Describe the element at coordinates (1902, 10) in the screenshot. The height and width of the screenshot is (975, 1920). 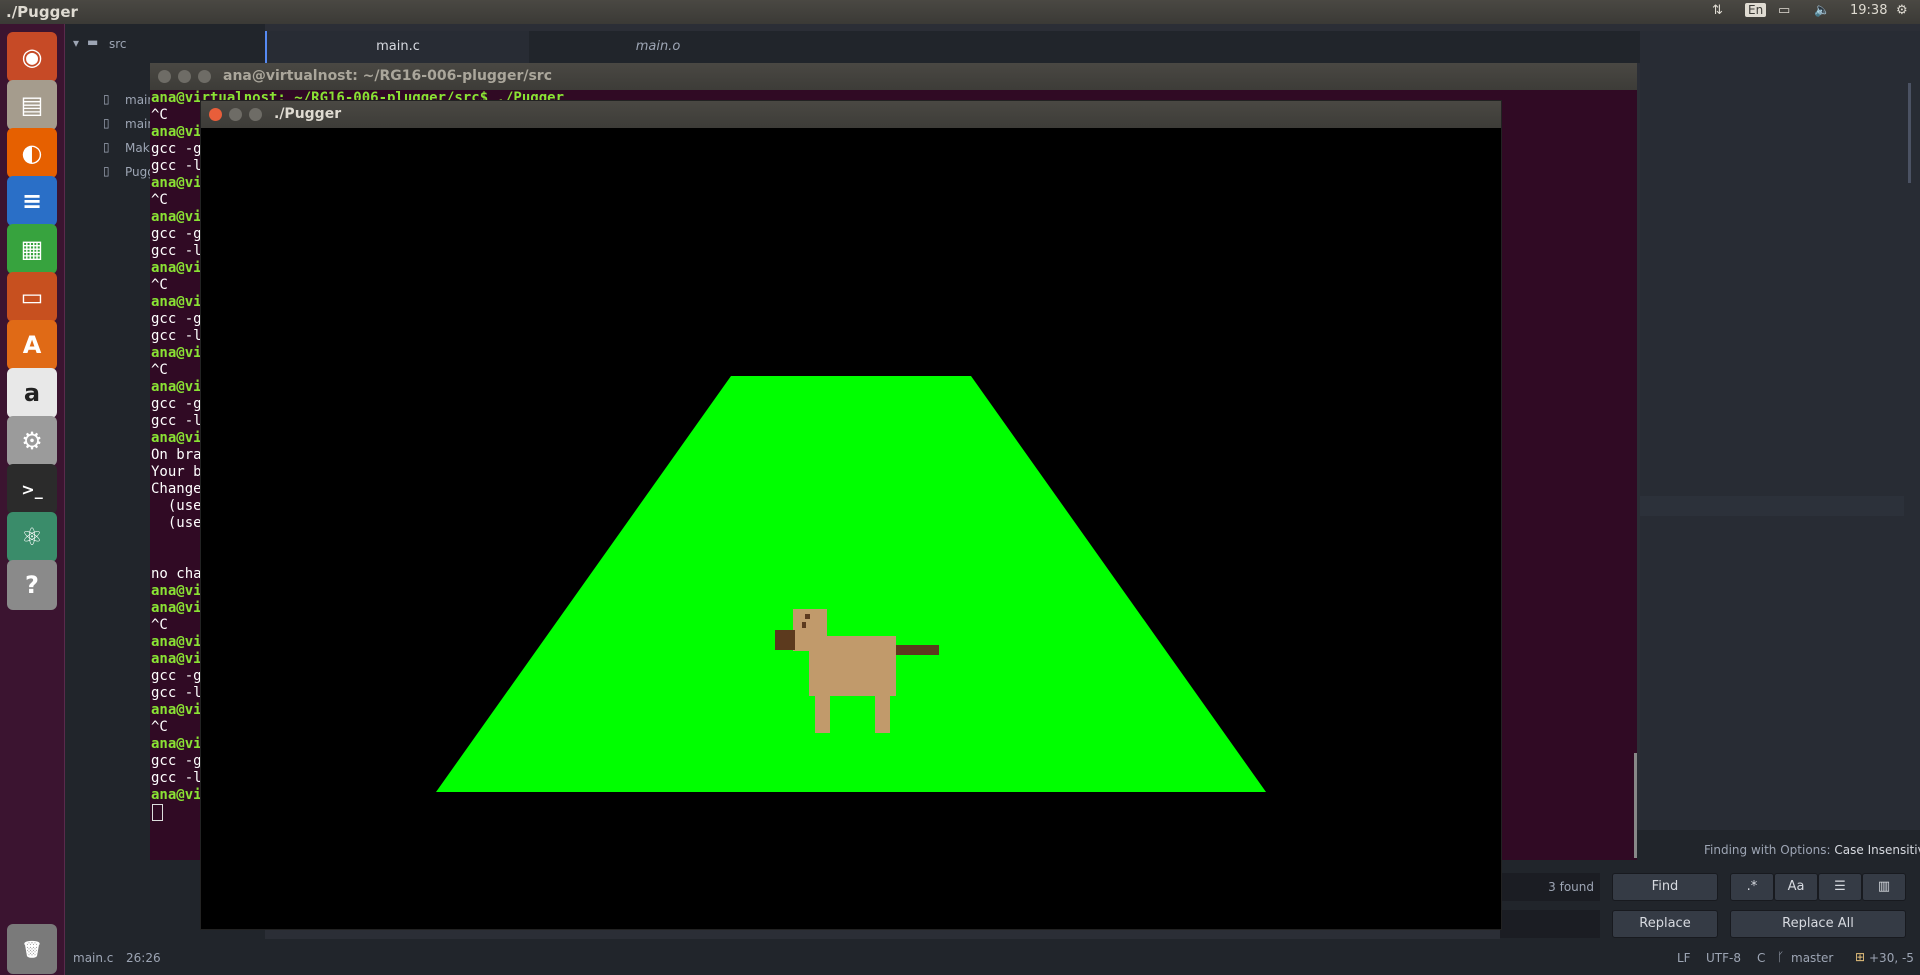
I see `settings-gear-icon: ⚙` at that location.